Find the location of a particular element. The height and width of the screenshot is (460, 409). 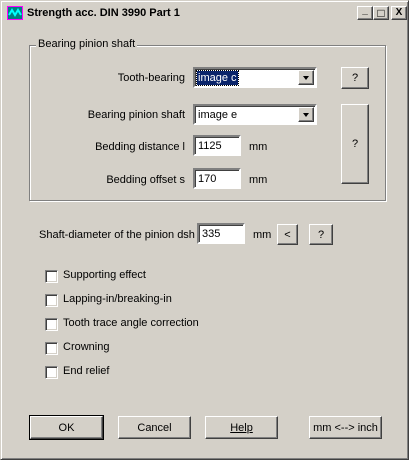

minimize-icon: _ is located at coordinates (365, 10).